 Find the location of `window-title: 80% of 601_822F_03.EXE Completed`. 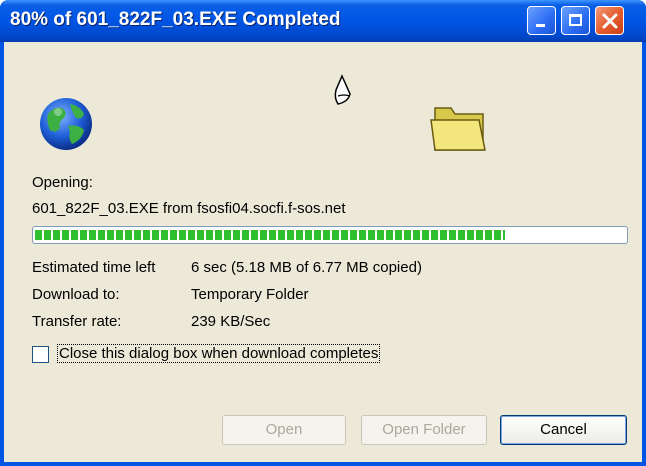

window-title: 80% of 601_822F_03.EXE Completed is located at coordinates (175, 19).